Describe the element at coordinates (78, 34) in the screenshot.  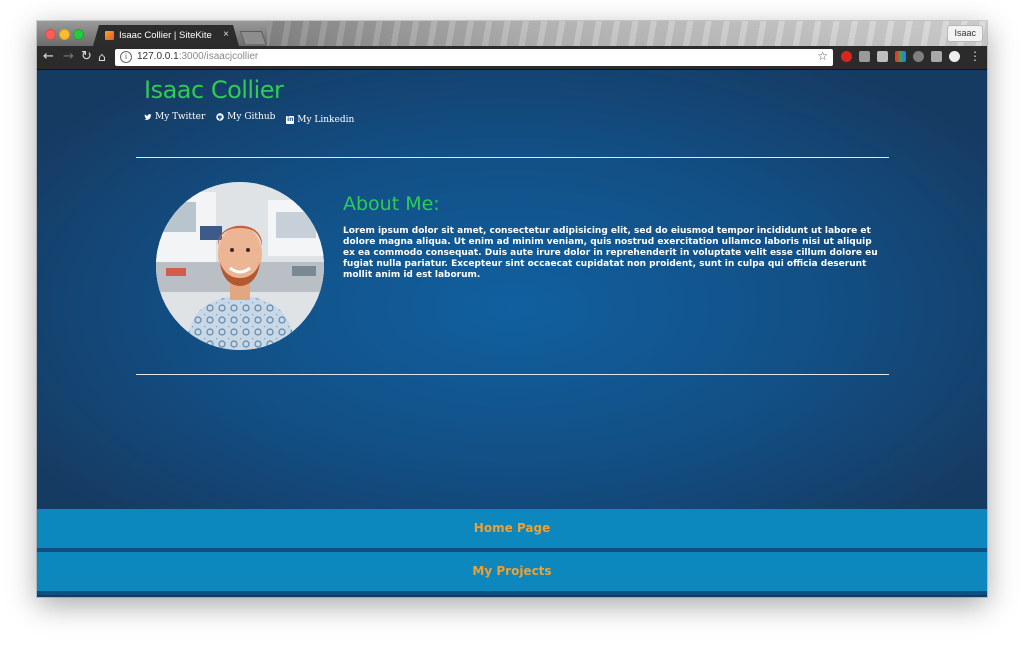
I see `maximize-window-button` at that location.